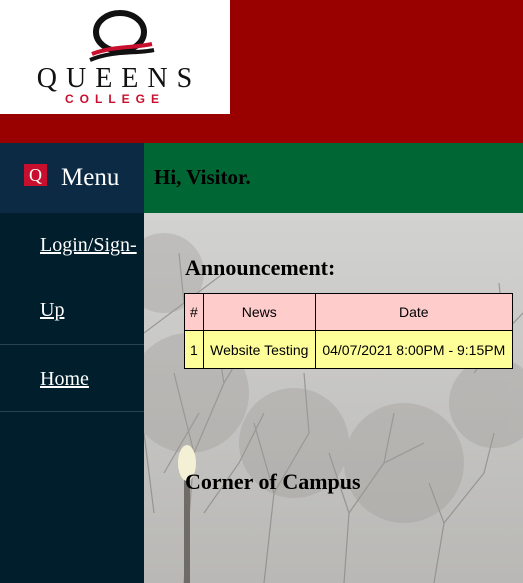 The width and height of the screenshot is (523, 583). I want to click on logo-subtitle: COLLEGE, so click(114, 99).